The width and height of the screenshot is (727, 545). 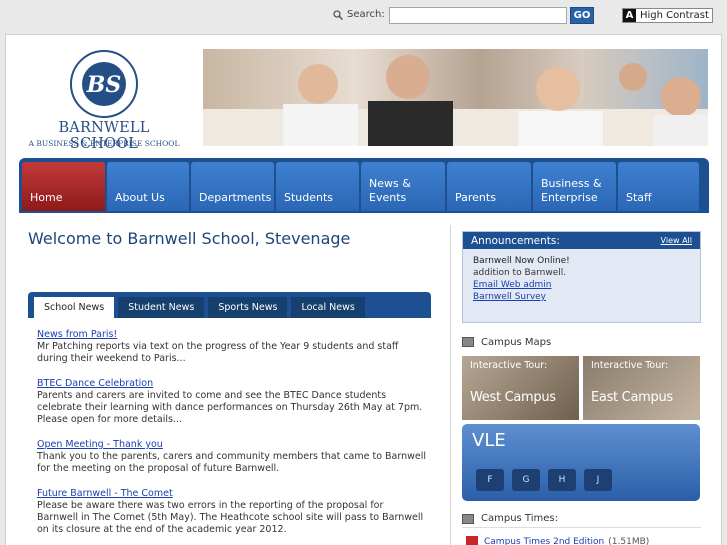 I want to click on east-campus-tour: Interactive Tour: East Campus, so click(x=641, y=388).